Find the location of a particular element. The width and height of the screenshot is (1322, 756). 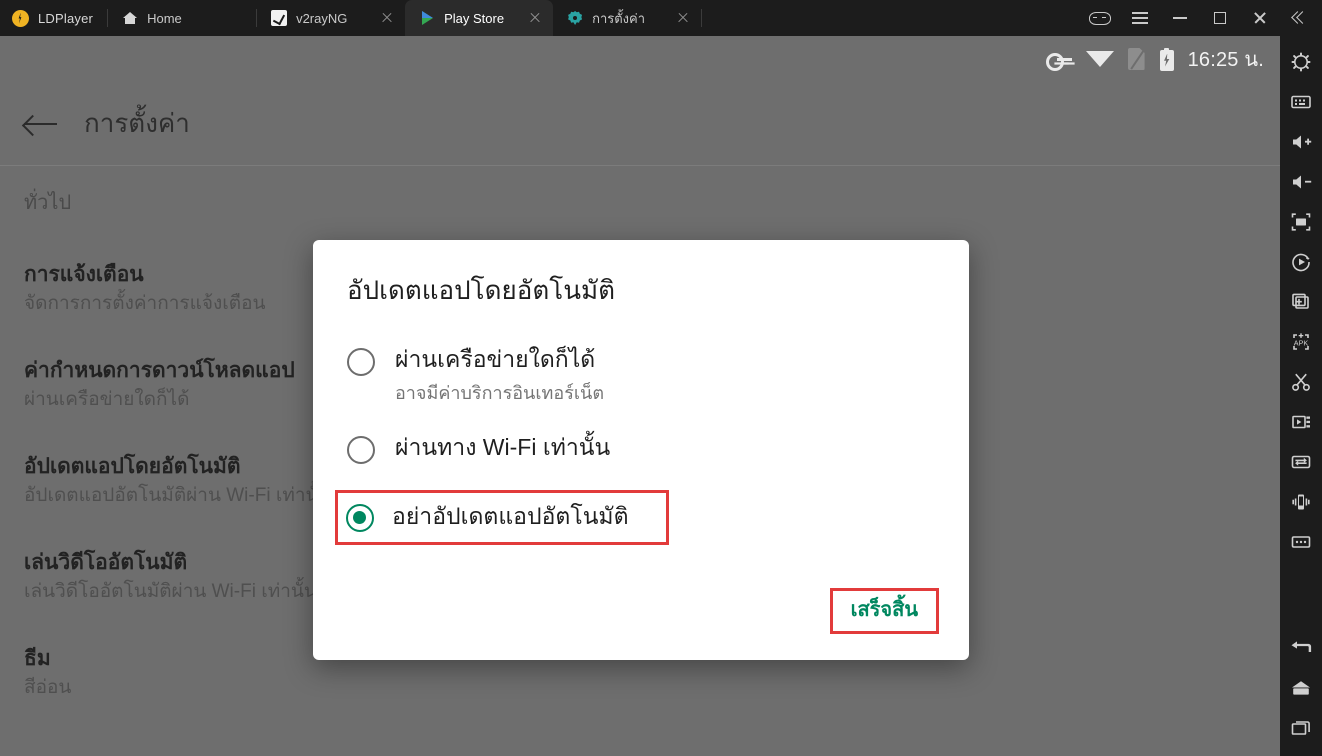

maximize-button is located at coordinates (1220, 18).